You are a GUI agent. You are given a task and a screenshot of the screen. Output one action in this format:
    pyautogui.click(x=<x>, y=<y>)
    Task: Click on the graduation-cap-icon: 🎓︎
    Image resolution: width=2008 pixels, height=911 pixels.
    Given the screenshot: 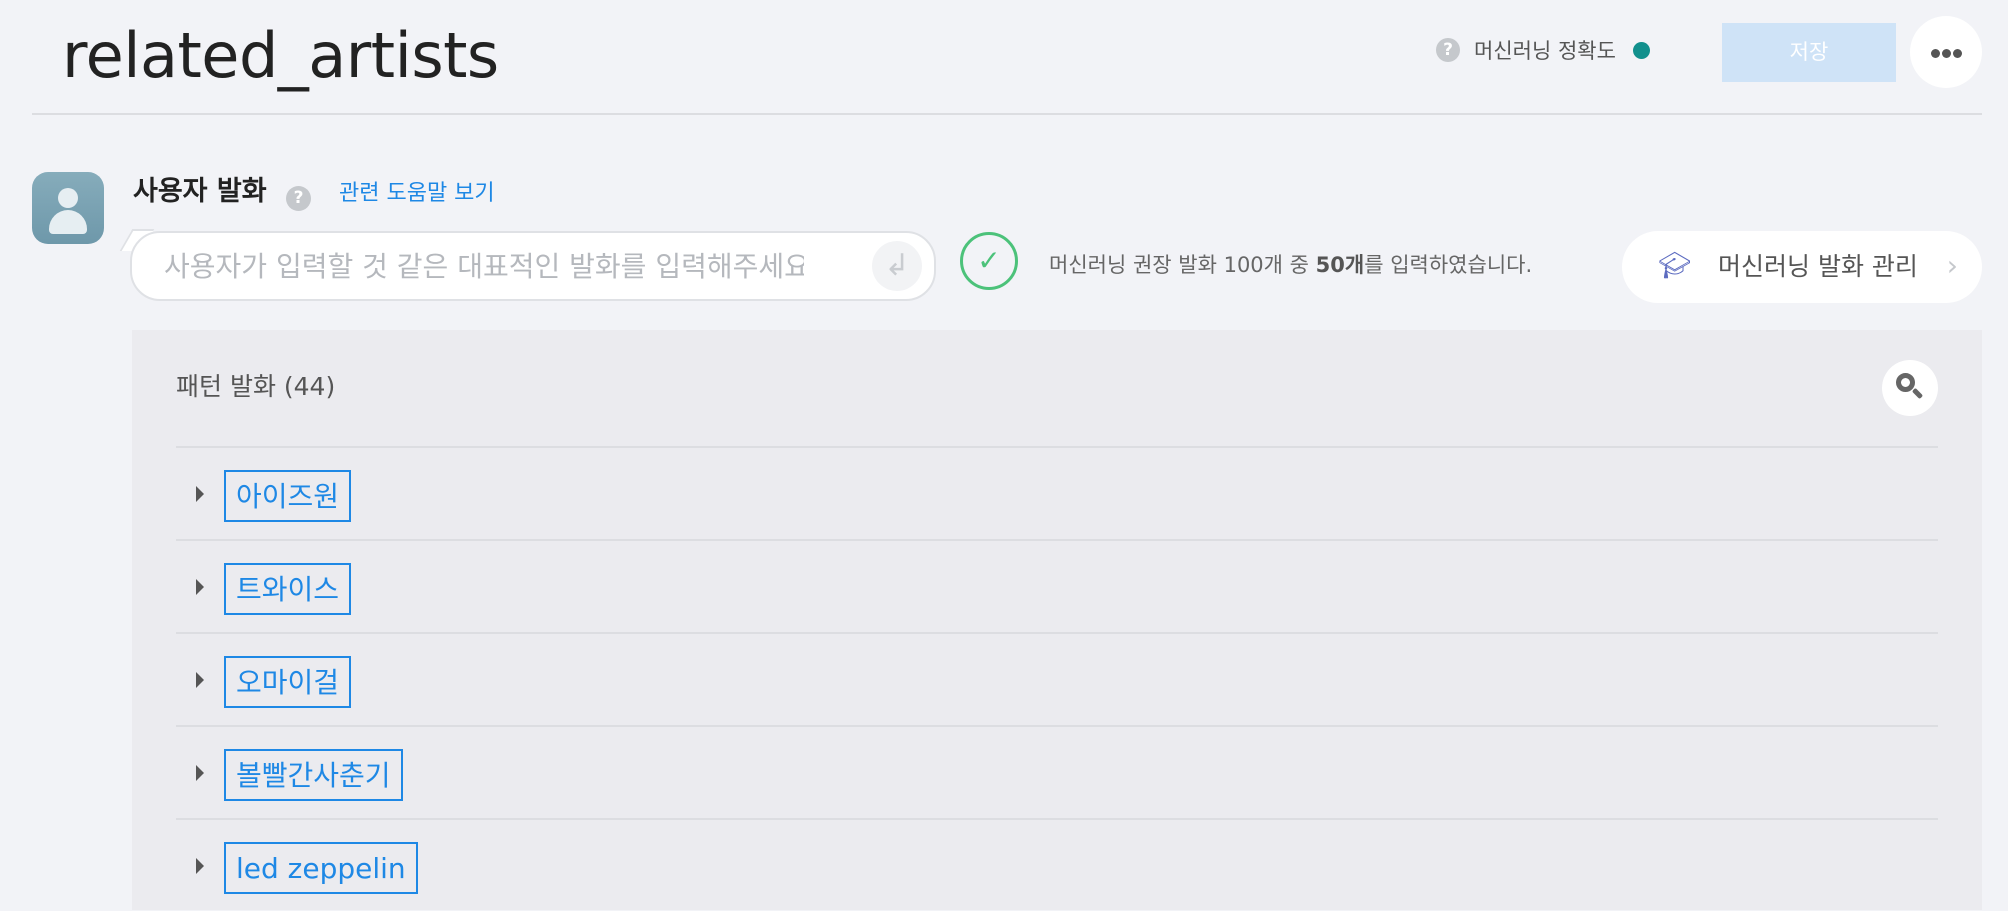 What is the action you would take?
    pyautogui.click(x=1675, y=266)
    